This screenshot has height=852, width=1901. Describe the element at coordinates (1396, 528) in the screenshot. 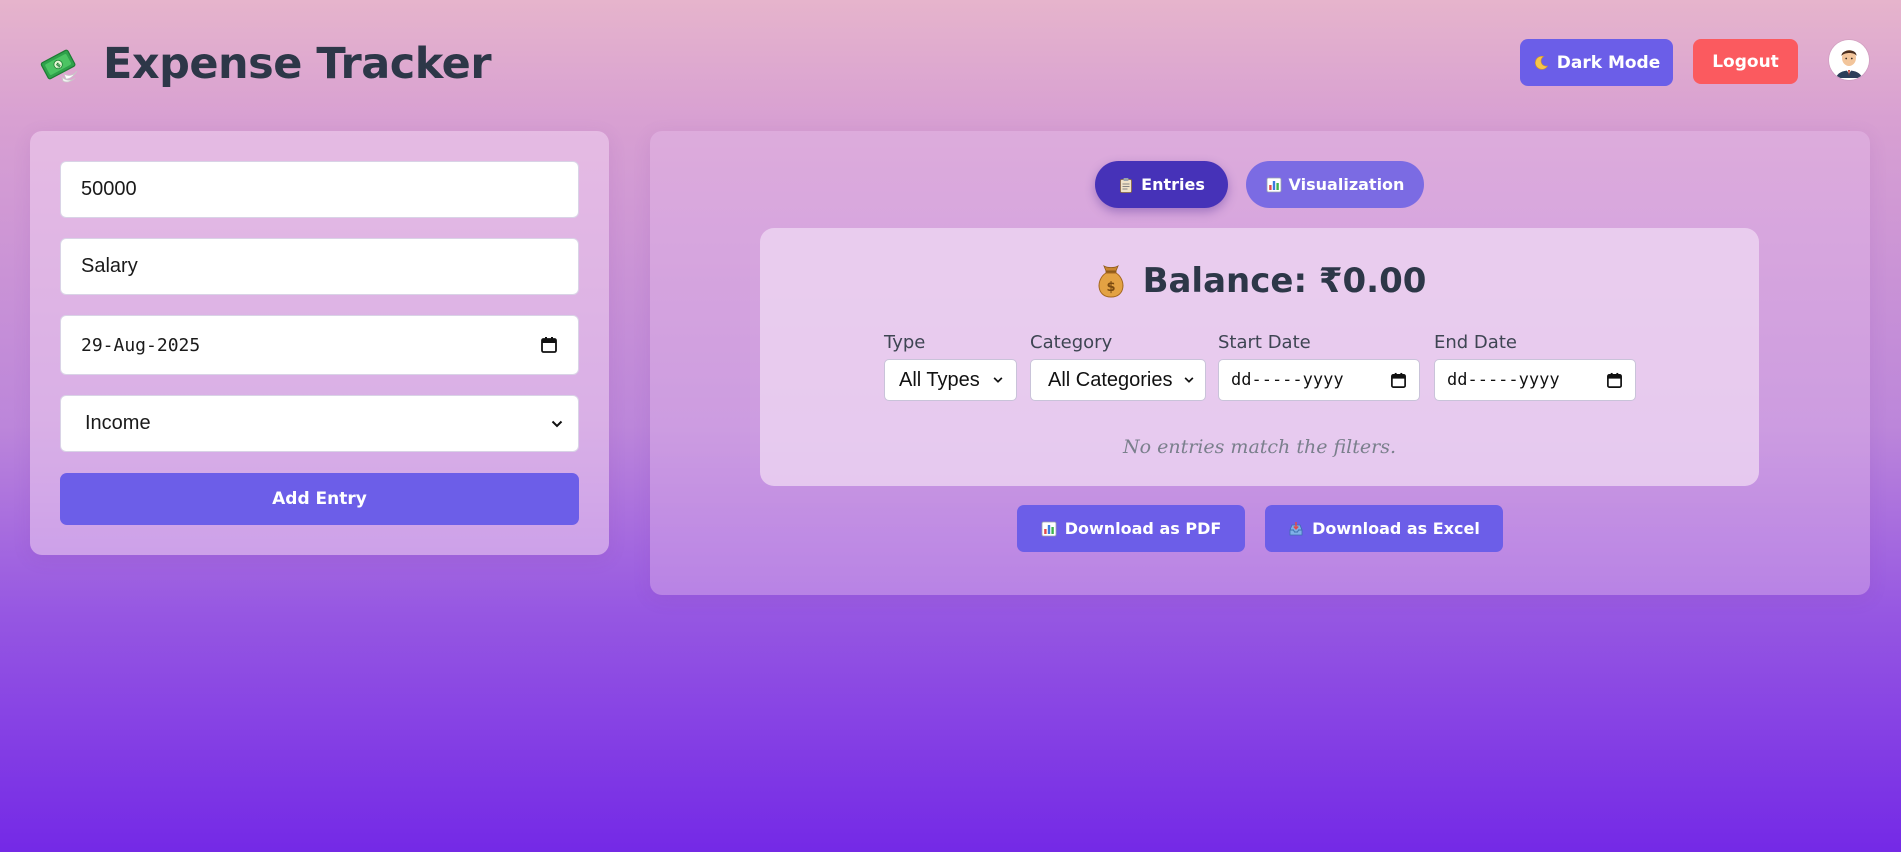

I see `download-excel-label: Download as Excel` at that location.